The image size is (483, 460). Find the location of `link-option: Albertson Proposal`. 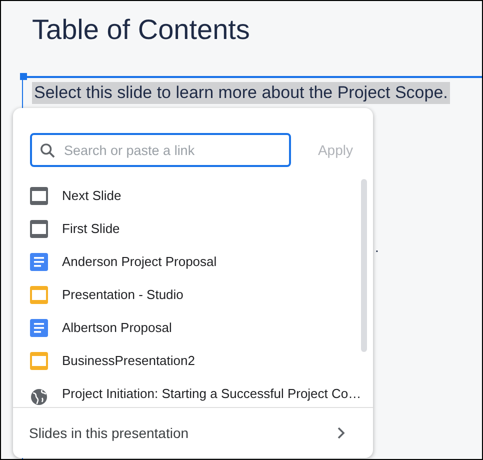

link-option: Albertson Proposal is located at coordinates (193, 327).